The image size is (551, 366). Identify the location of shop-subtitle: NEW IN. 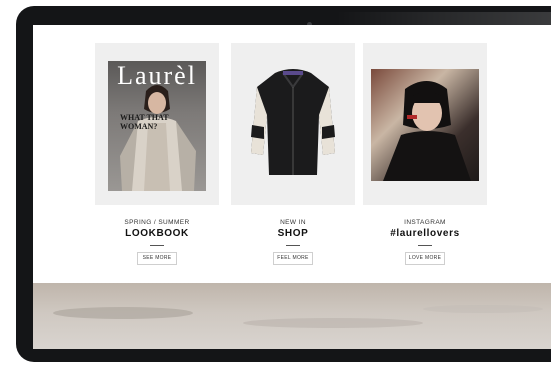
(293, 222).